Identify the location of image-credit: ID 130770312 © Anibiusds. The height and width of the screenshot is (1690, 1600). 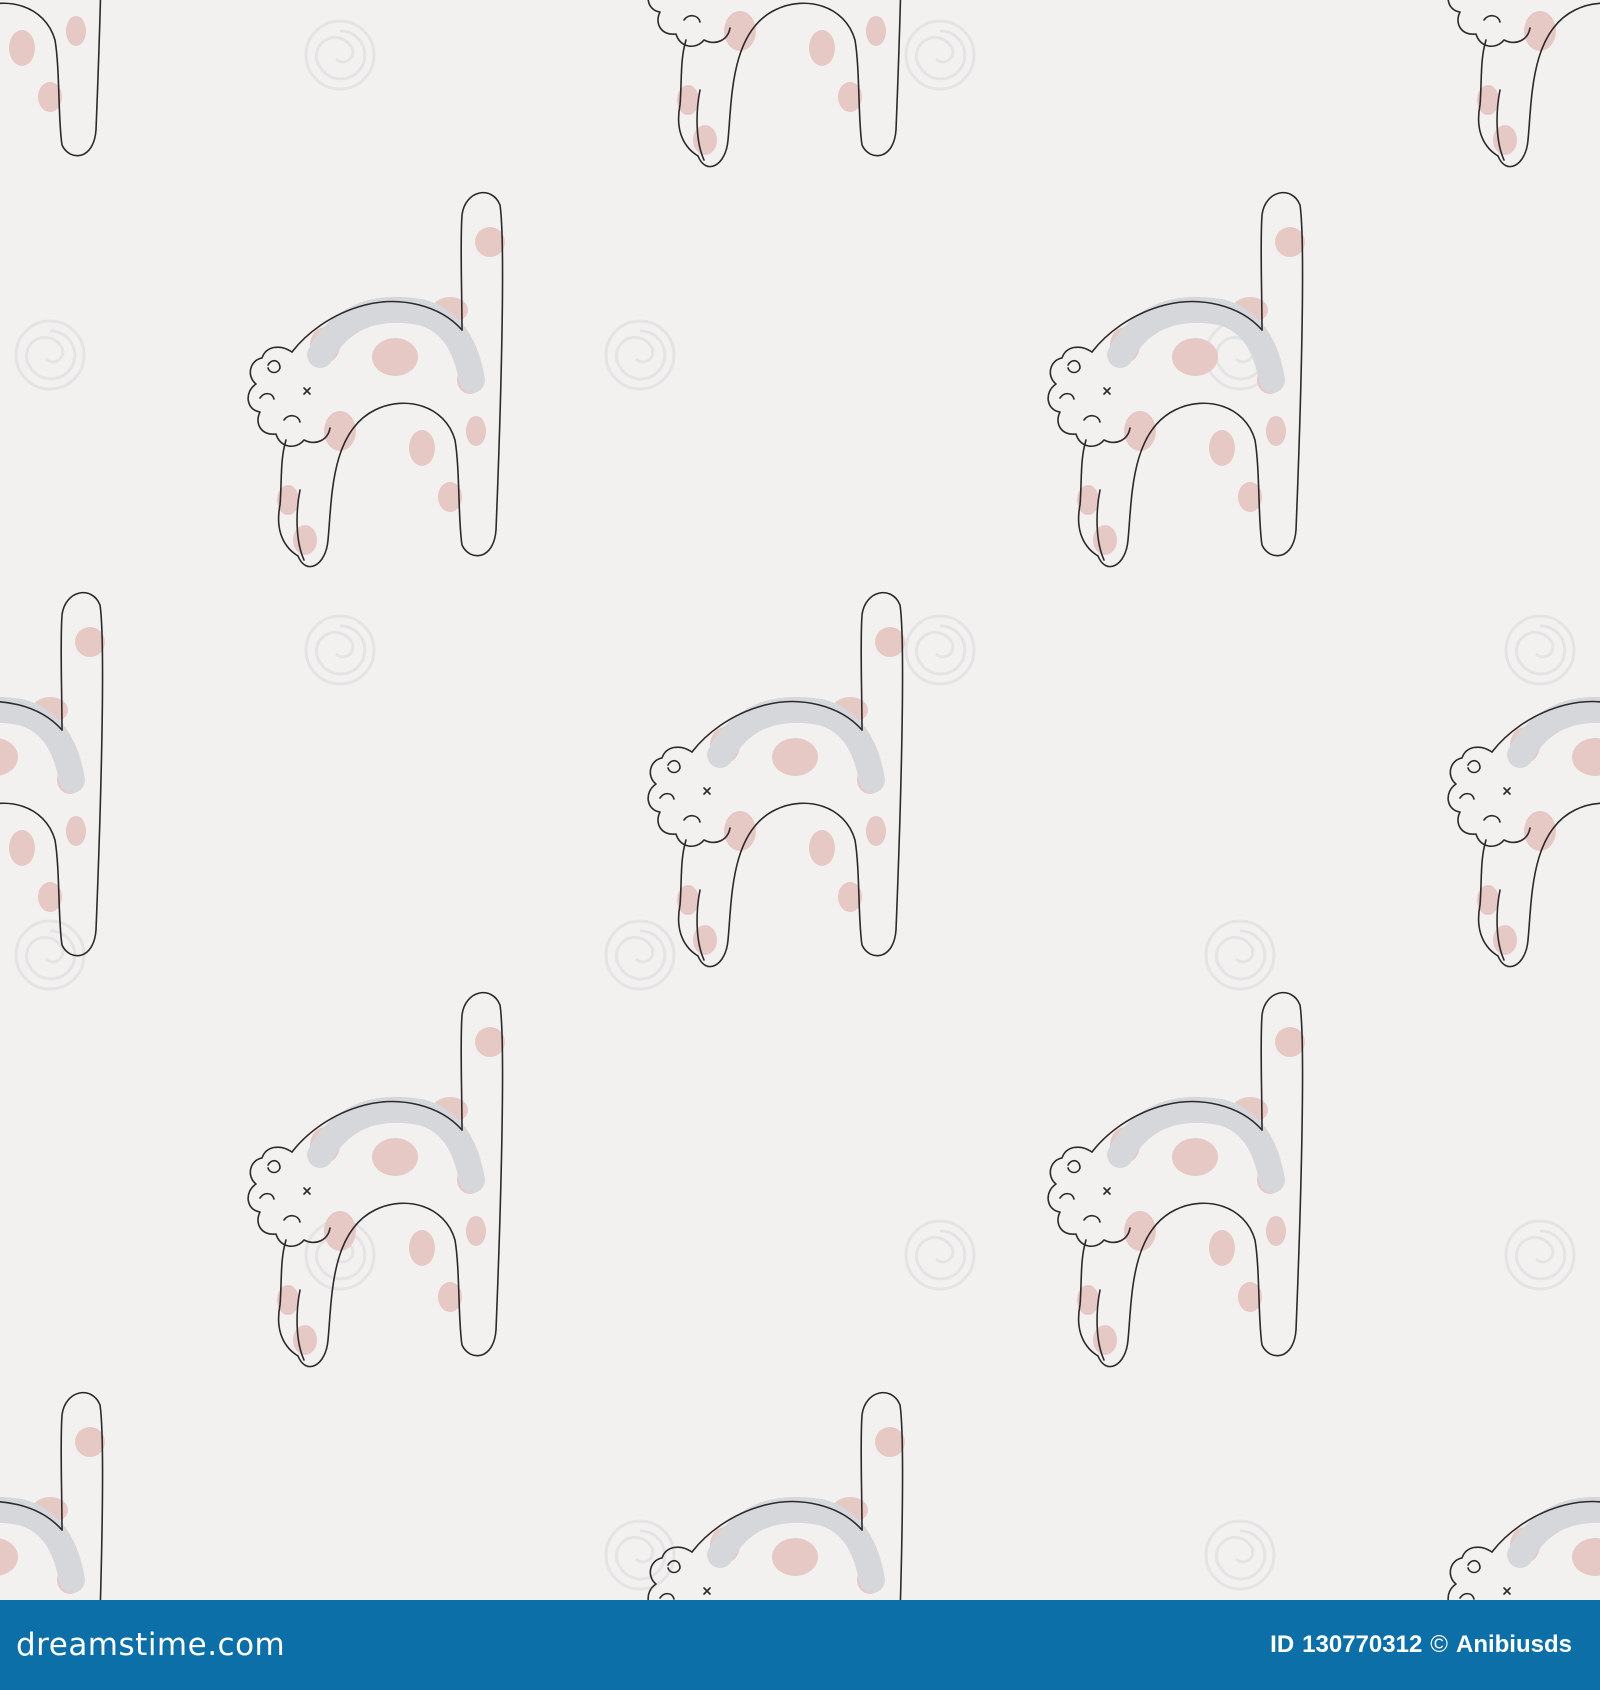
(1421, 1645).